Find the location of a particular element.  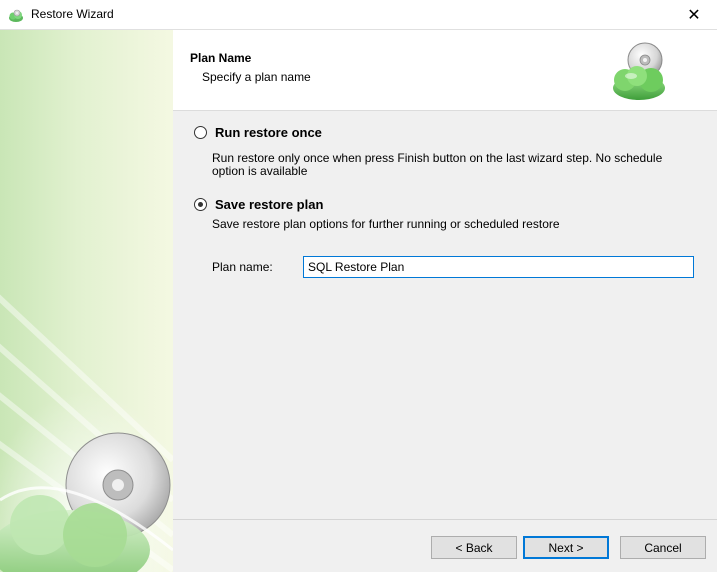

page-title: Plan Name is located at coordinates (221, 58).